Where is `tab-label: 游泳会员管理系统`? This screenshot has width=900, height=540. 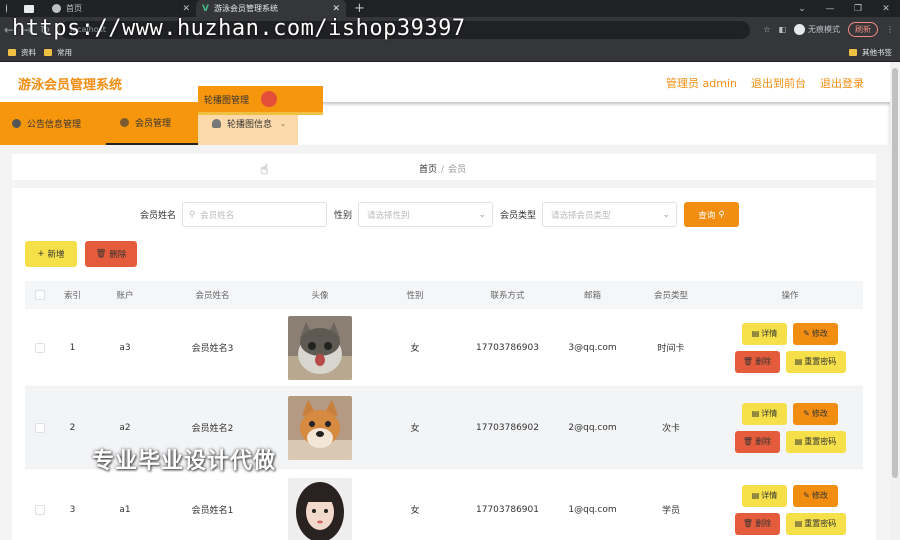
tab-label: 游泳会员管理系统 is located at coordinates (245, 8).